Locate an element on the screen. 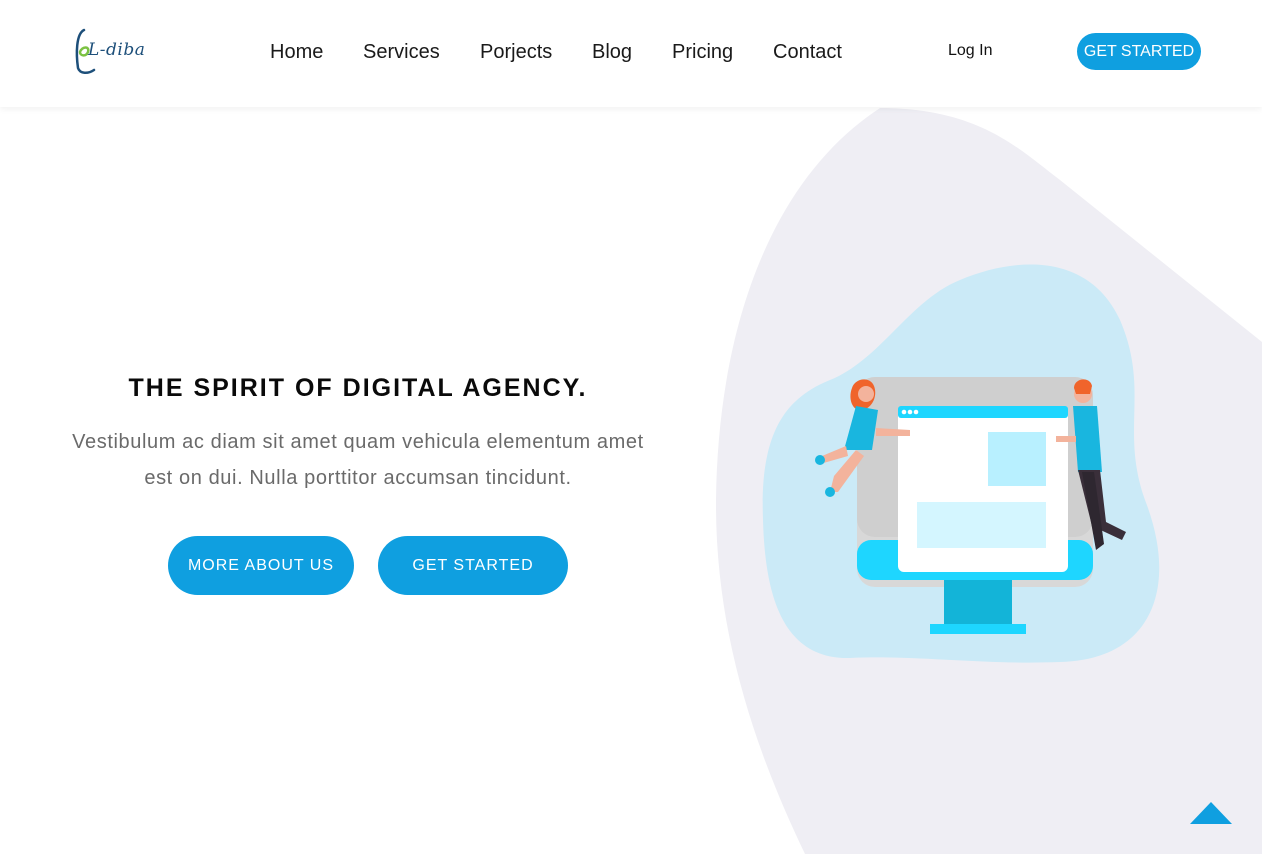  chevron-up-icon is located at coordinates (1211, 813).